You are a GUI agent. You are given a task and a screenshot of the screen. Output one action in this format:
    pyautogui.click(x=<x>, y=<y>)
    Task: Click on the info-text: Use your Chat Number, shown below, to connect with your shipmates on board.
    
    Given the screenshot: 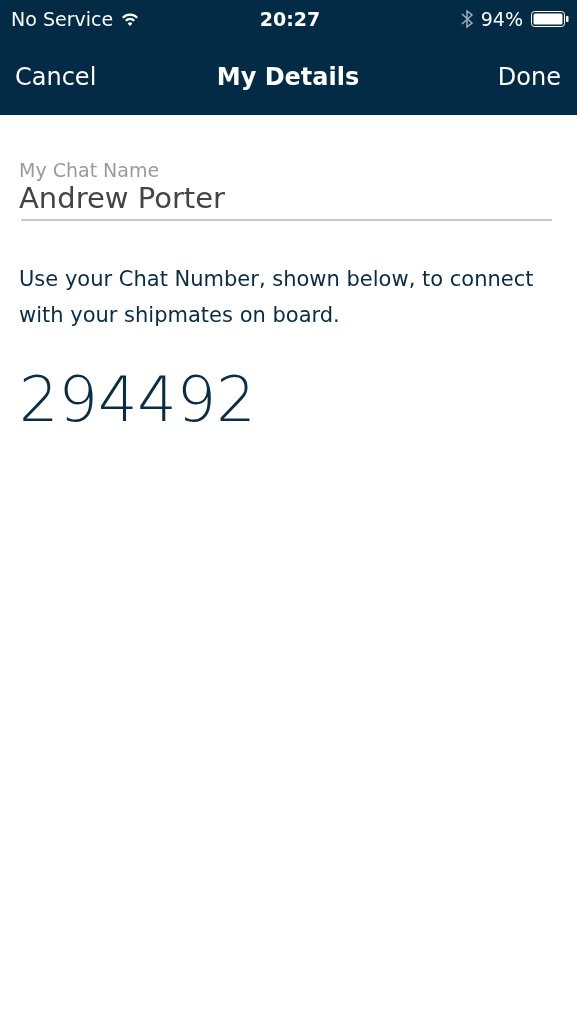 What is the action you would take?
    pyautogui.click(x=277, y=297)
    